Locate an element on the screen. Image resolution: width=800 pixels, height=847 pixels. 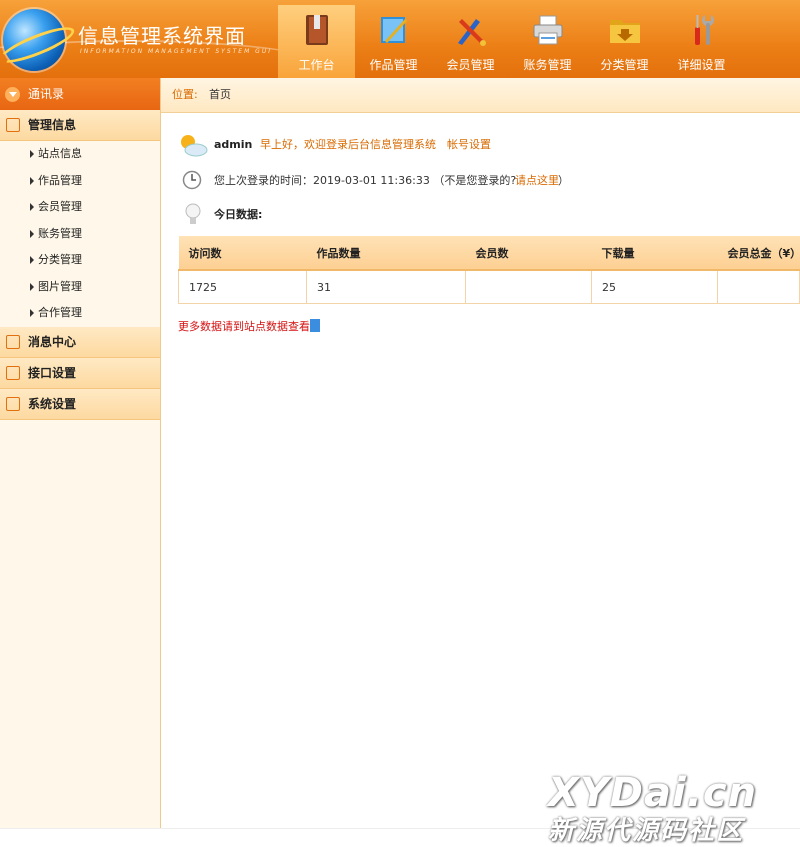
last-login-text: 您上次登录的时间：2019-03-01 11:36:33 （不是您登录的? is located at coordinates (365, 180).